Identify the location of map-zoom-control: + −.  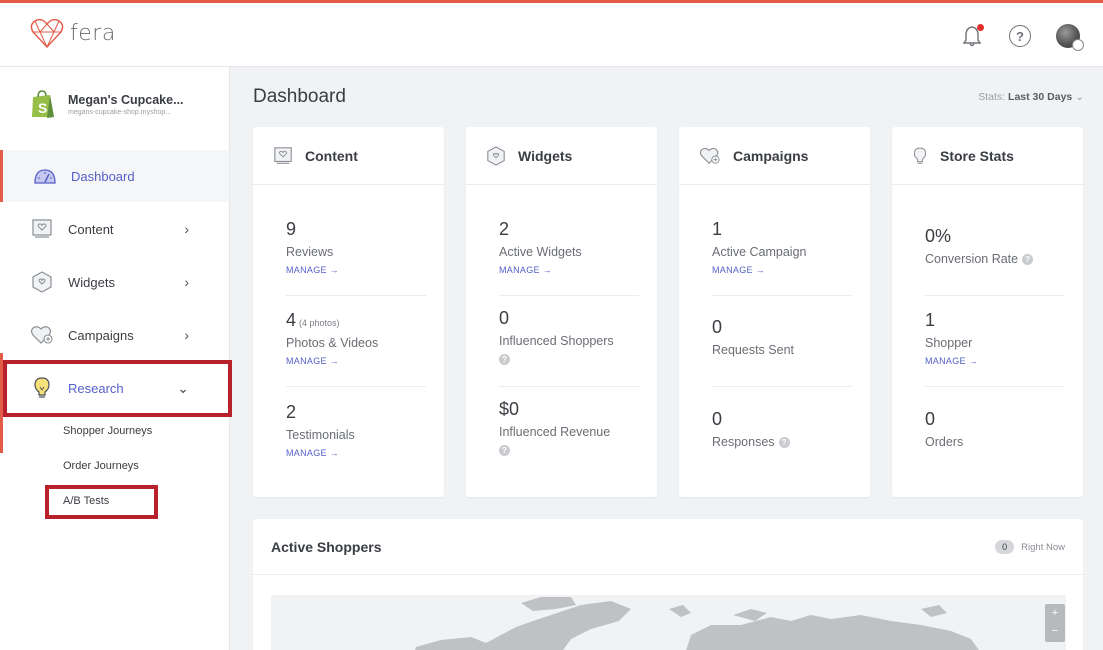
(1055, 623).